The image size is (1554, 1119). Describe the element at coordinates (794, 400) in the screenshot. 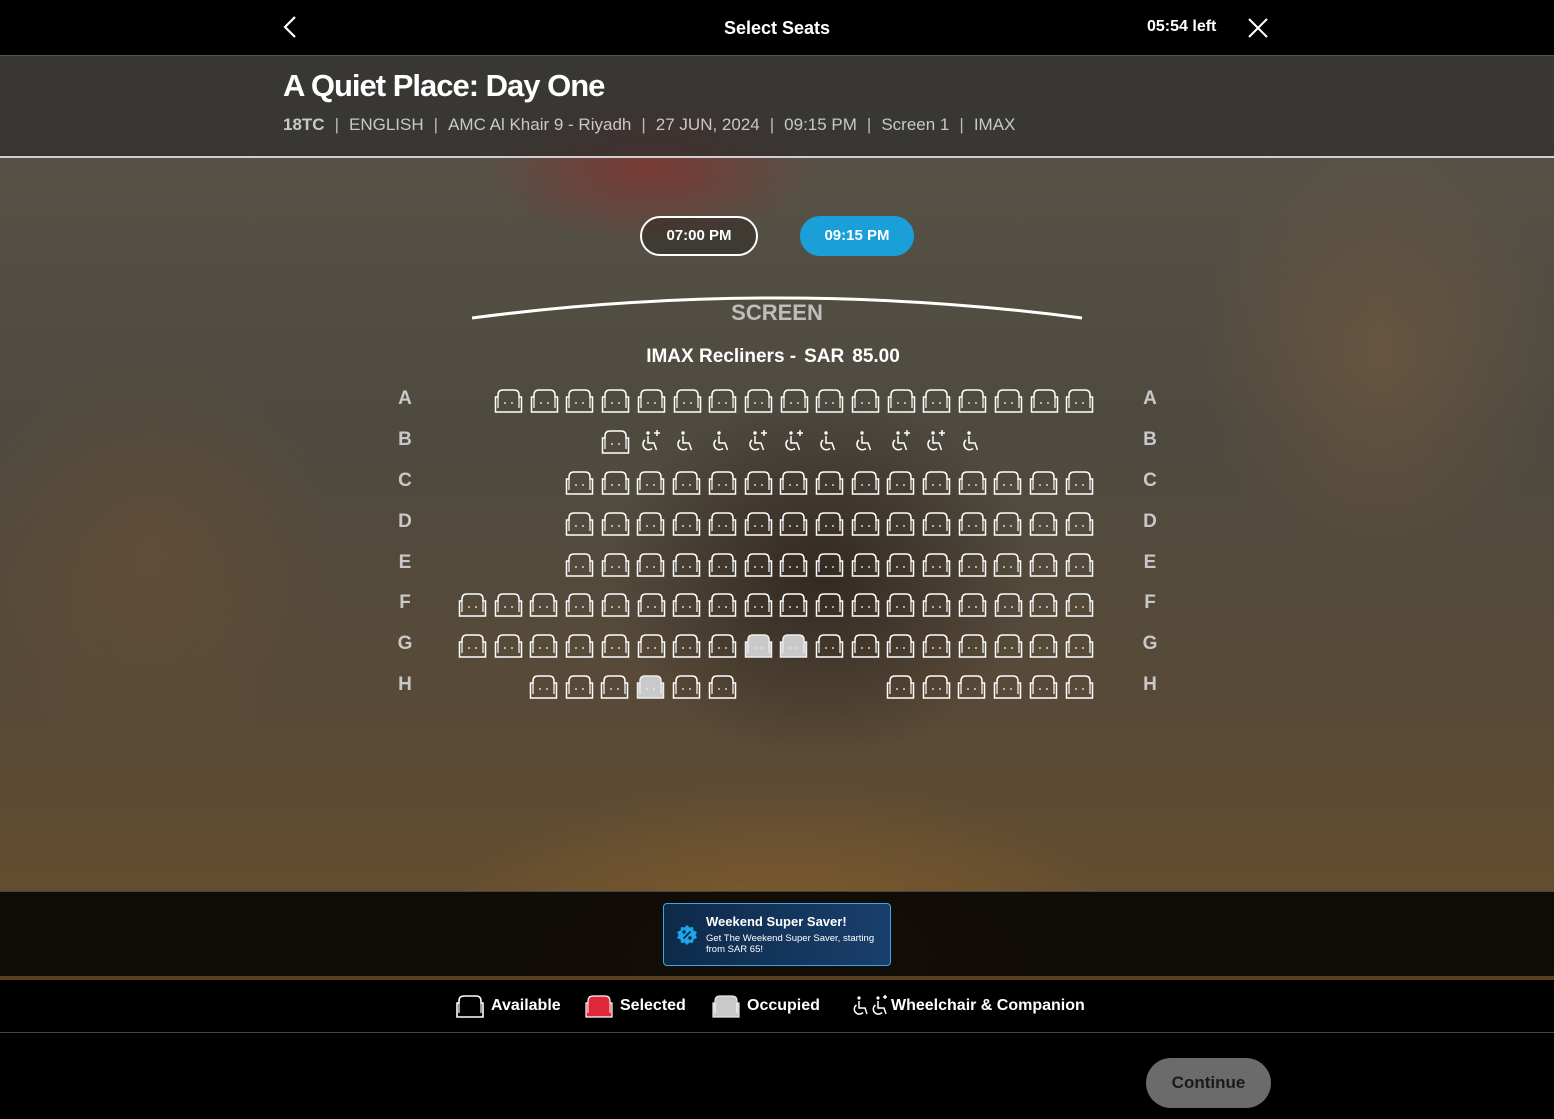

I see `seat-available-a9` at that location.